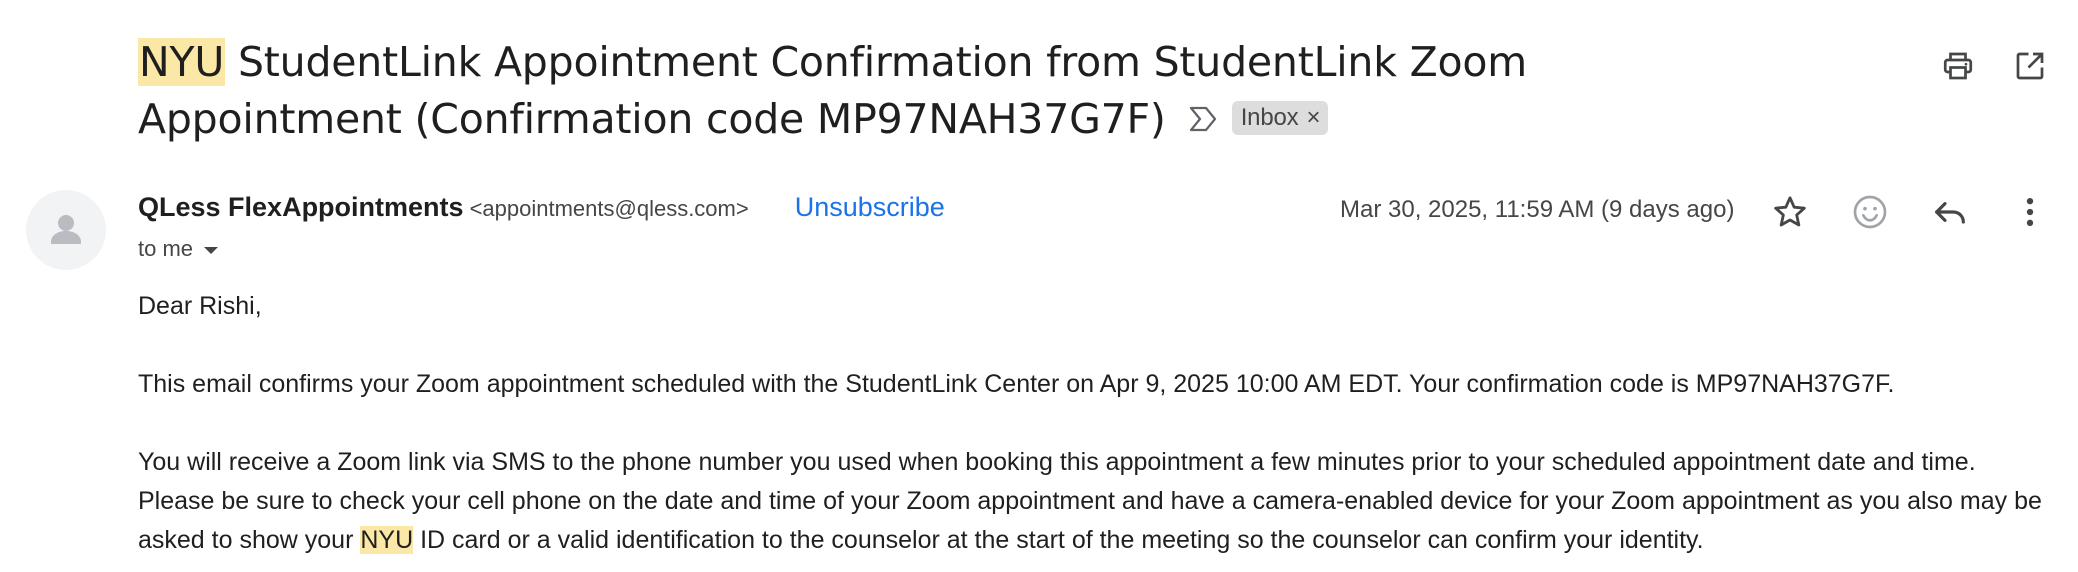 The height and width of the screenshot is (572, 2078). What do you see at coordinates (166, 248) in the screenshot?
I see `recipient-text: to me` at bounding box center [166, 248].